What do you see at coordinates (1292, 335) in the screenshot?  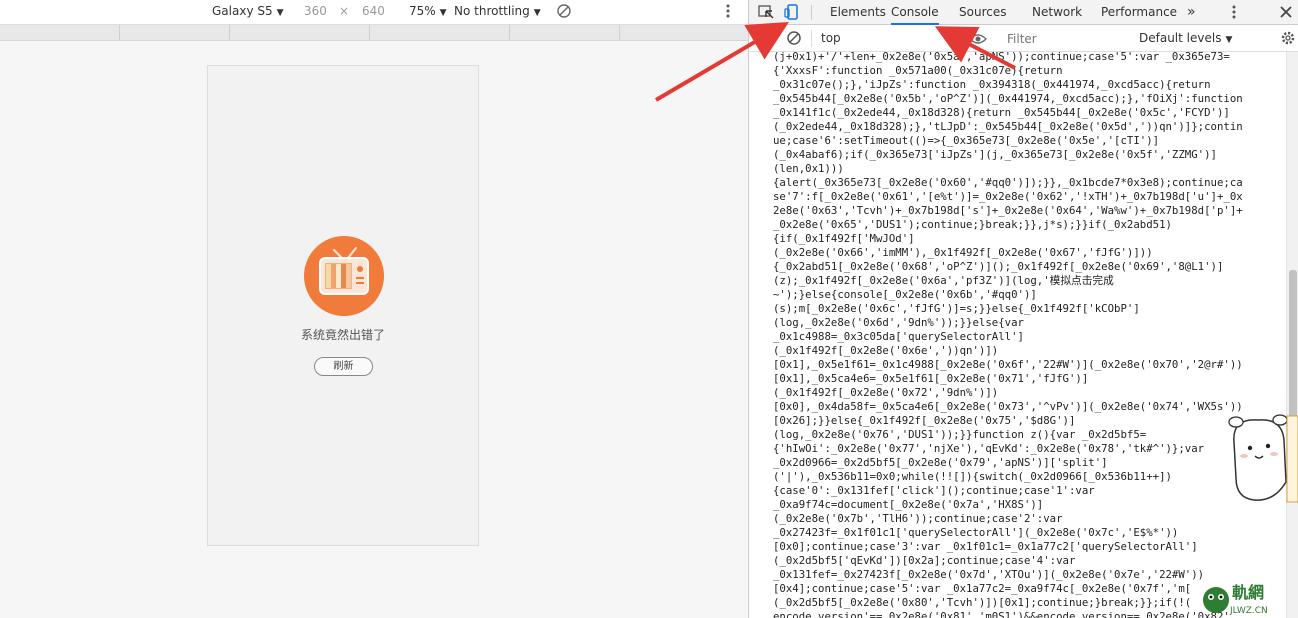 I see `console-scrollbar` at bounding box center [1292, 335].